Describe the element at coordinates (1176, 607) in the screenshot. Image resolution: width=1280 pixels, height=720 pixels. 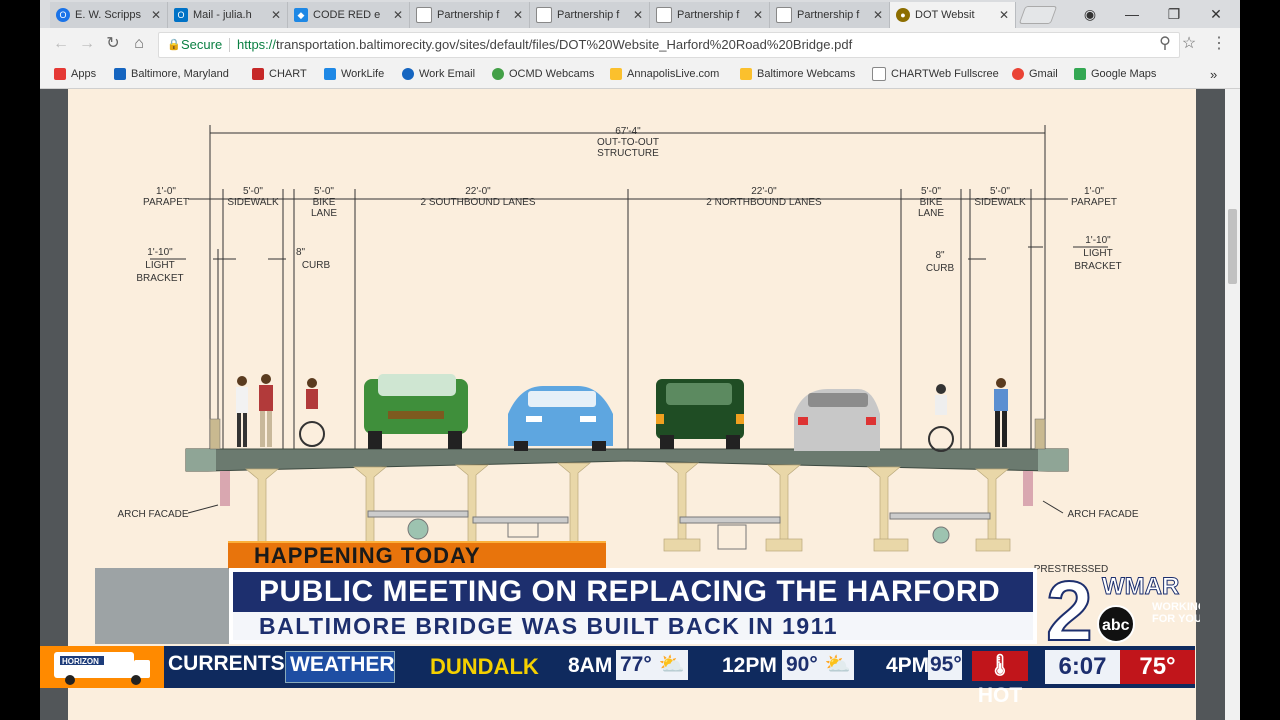
I see `slogan-line-1: WORKING` at that location.